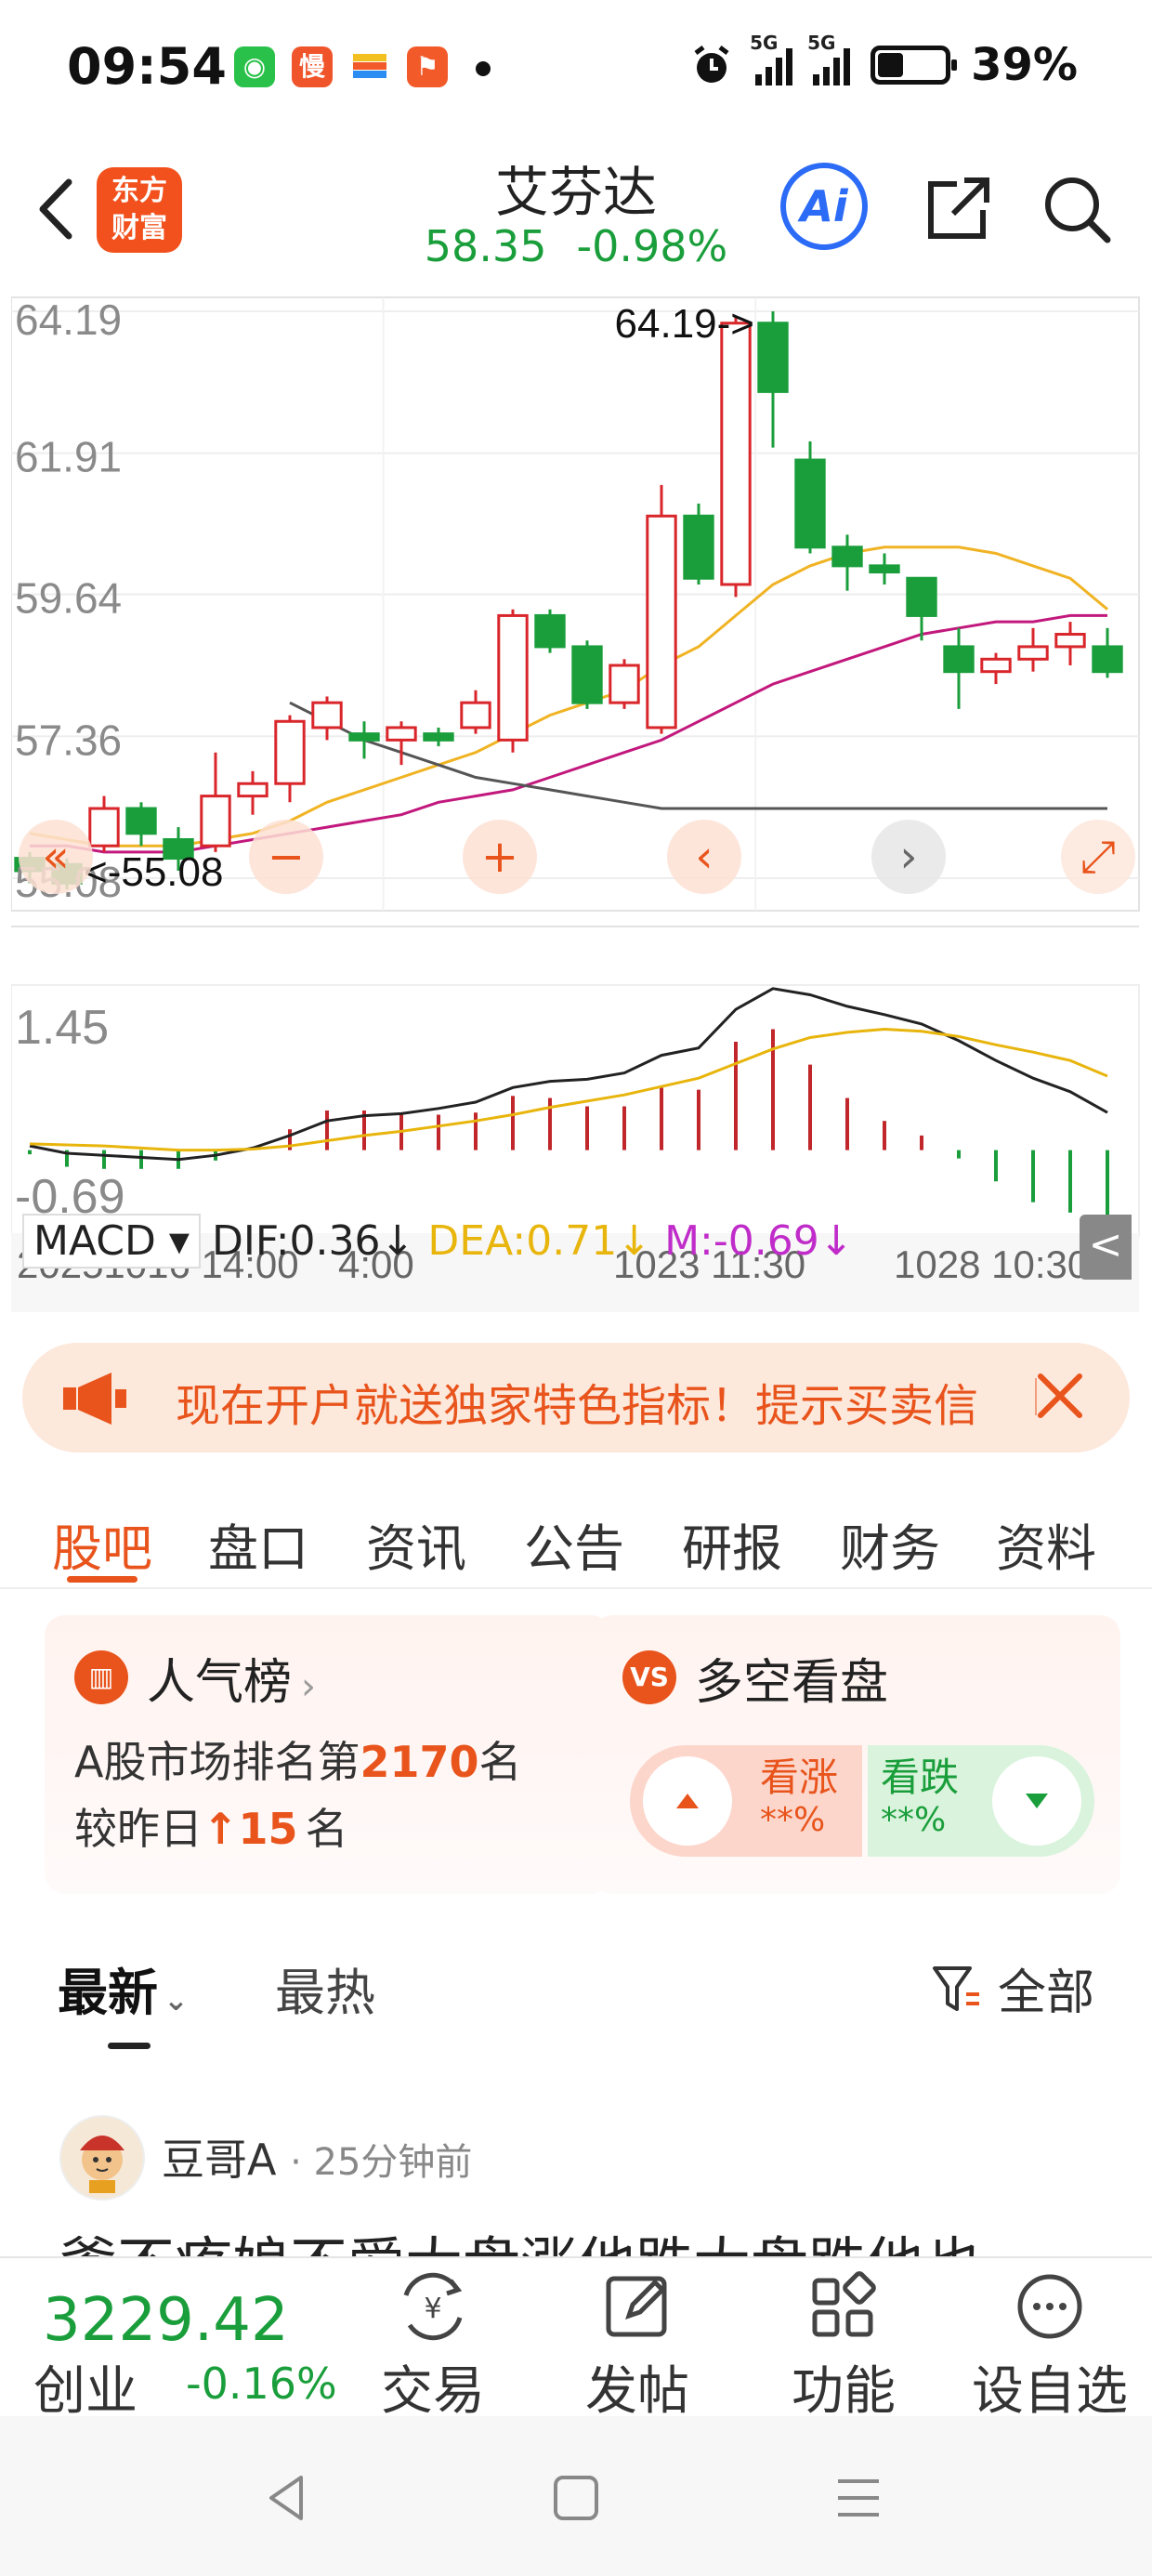  What do you see at coordinates (416, 1544) in the screenshot?
I see `tab-news: 资讯` at bounding box center [416, 1544].